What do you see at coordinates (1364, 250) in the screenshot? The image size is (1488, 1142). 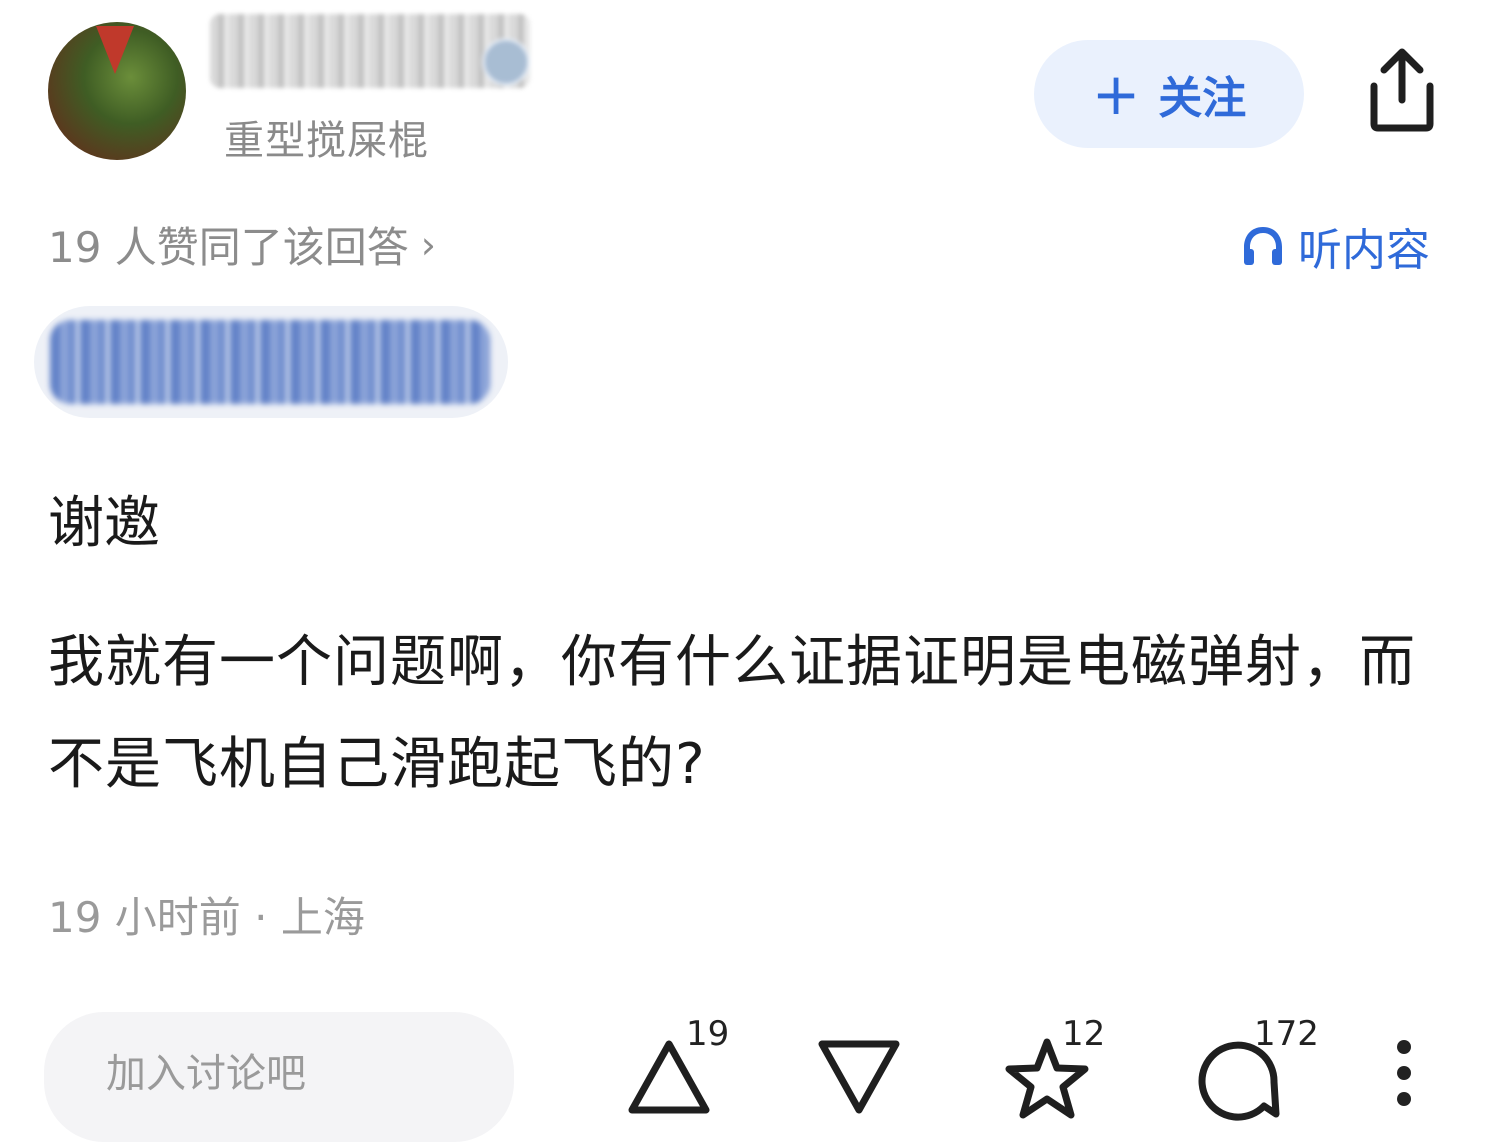 I see `listen-label: 听内容` at bounding box center [1364, 250].